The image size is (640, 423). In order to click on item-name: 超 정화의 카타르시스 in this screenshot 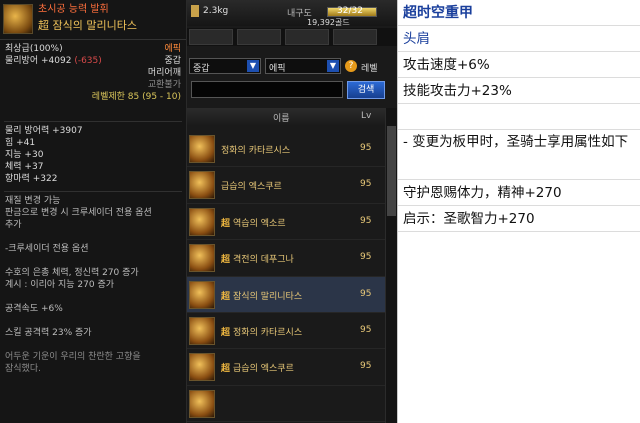, I will do `click(261, 331)`.